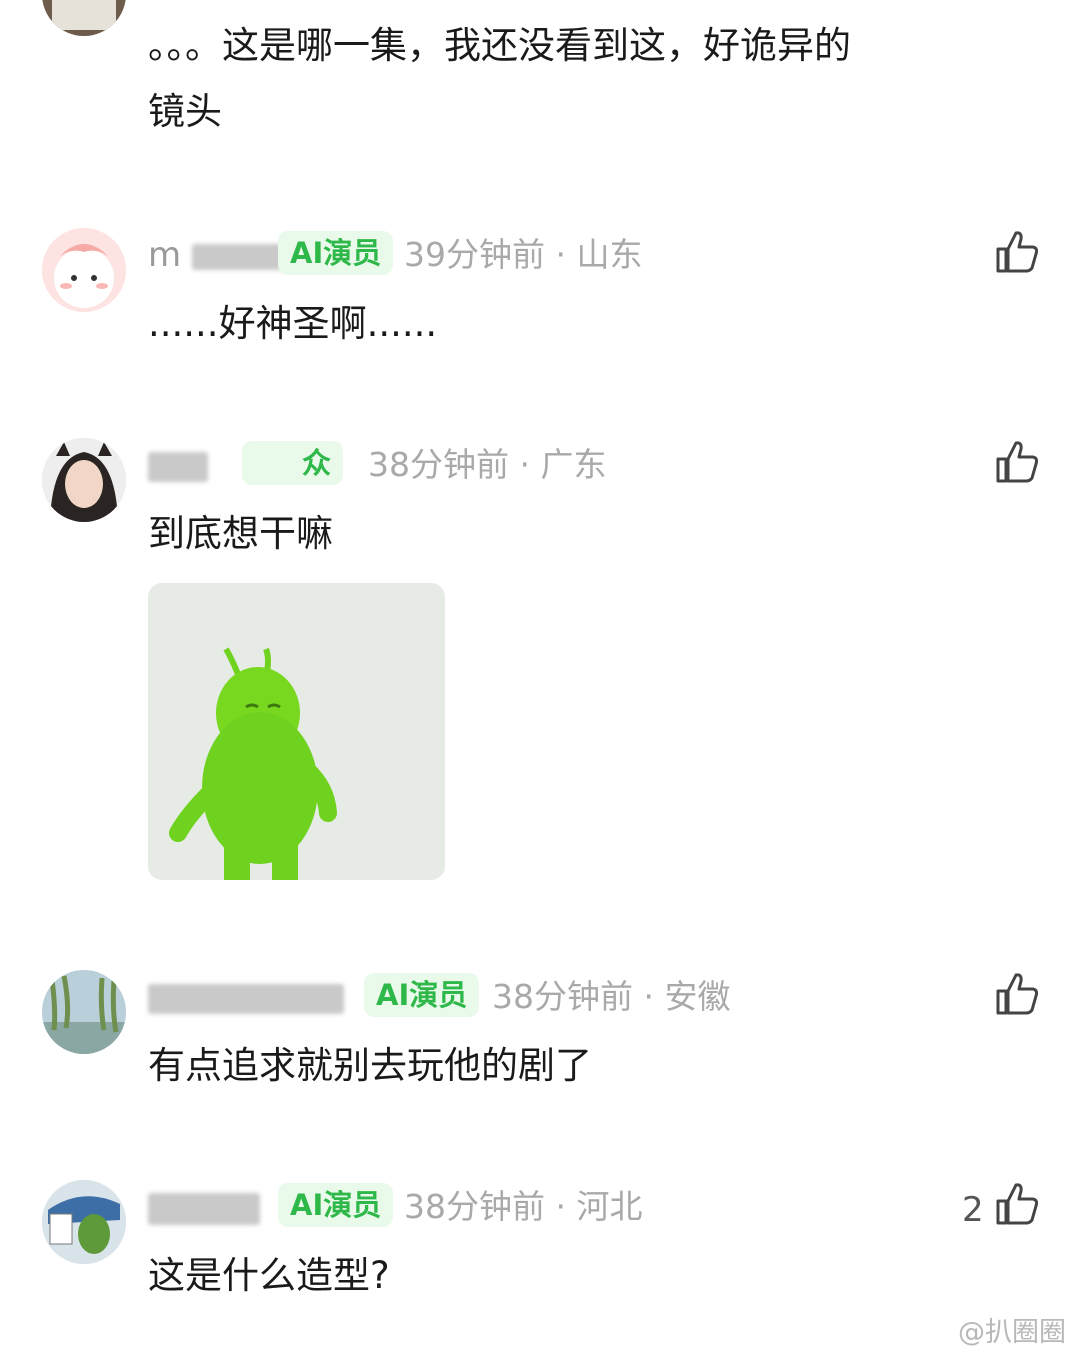 The width and height of the screenshot is (1080, 1357). I want to click on role-badge-label: 众, so click(317, 463).